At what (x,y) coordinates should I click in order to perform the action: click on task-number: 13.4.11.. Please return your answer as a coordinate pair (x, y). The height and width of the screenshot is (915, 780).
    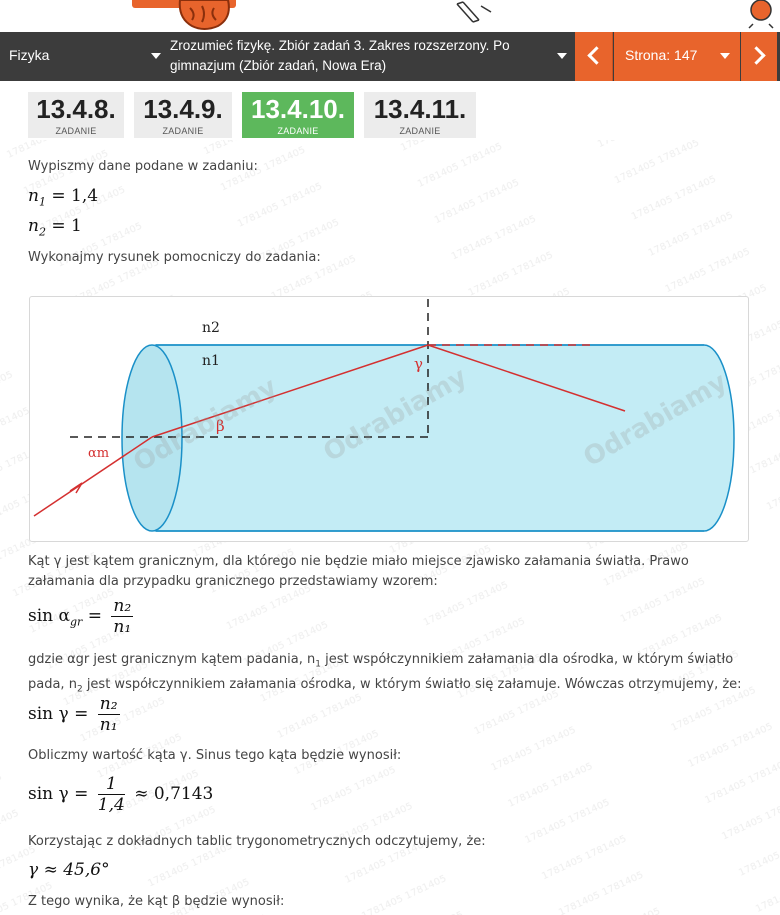
    Looking at the image, I should click on (420, 109).